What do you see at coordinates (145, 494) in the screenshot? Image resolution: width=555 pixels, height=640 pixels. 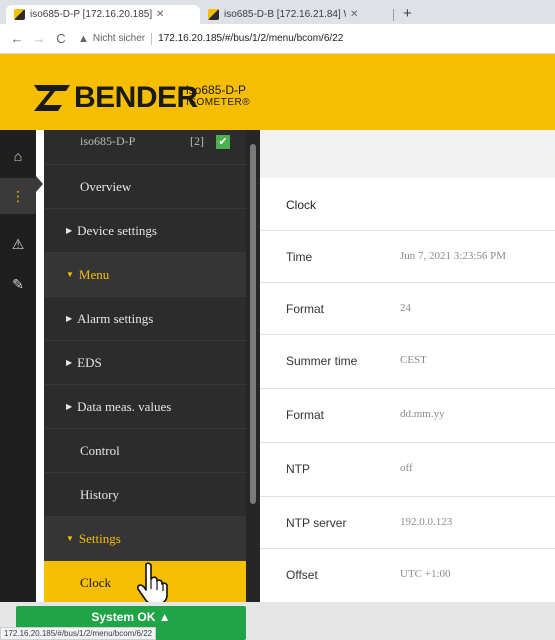 I see `sidebar-item-history: History` at bounding box center [145, 494].